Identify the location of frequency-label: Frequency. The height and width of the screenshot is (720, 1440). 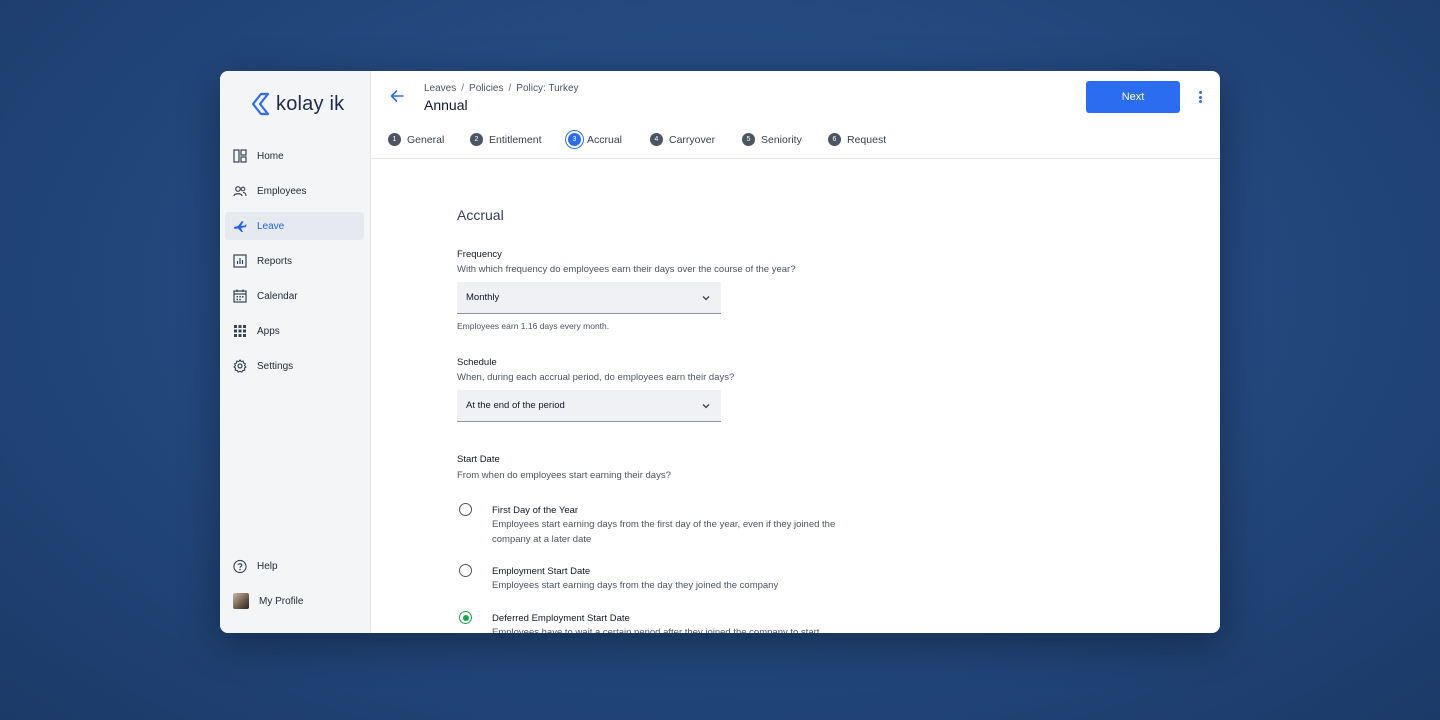
(479, 254).